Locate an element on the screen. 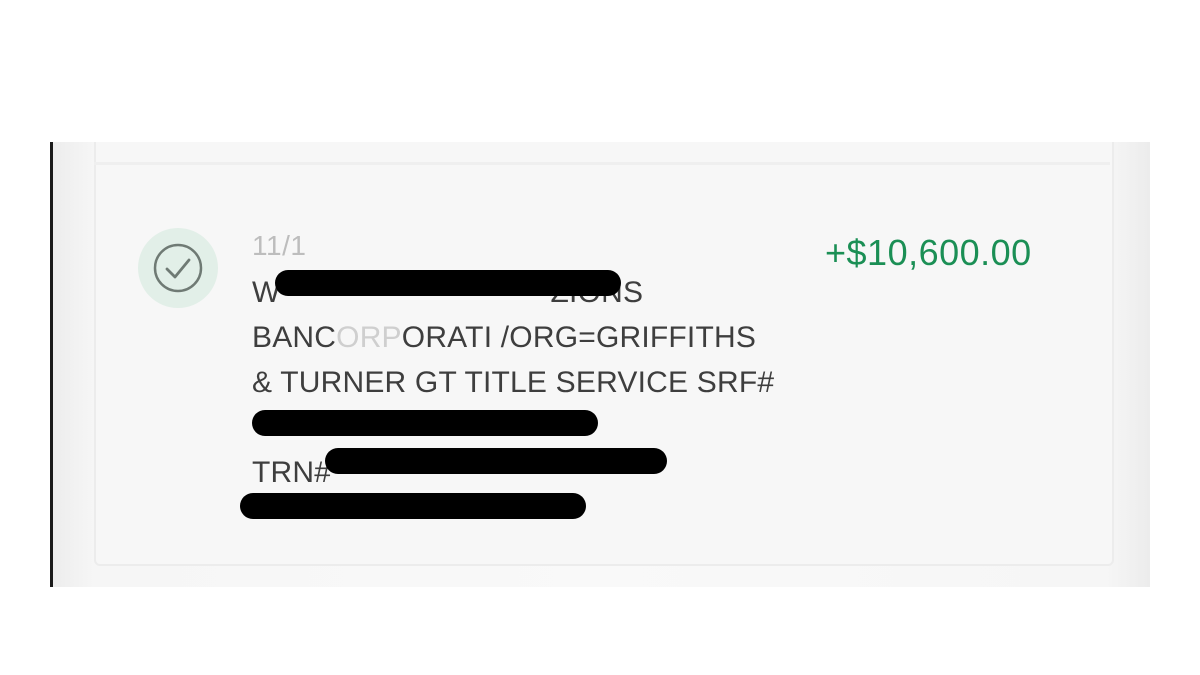 This screenshot has width=1200, height=675. description-line-2: BANCORPORATI /ORG=GRIFFITHS is located at coordinates (532, 337).